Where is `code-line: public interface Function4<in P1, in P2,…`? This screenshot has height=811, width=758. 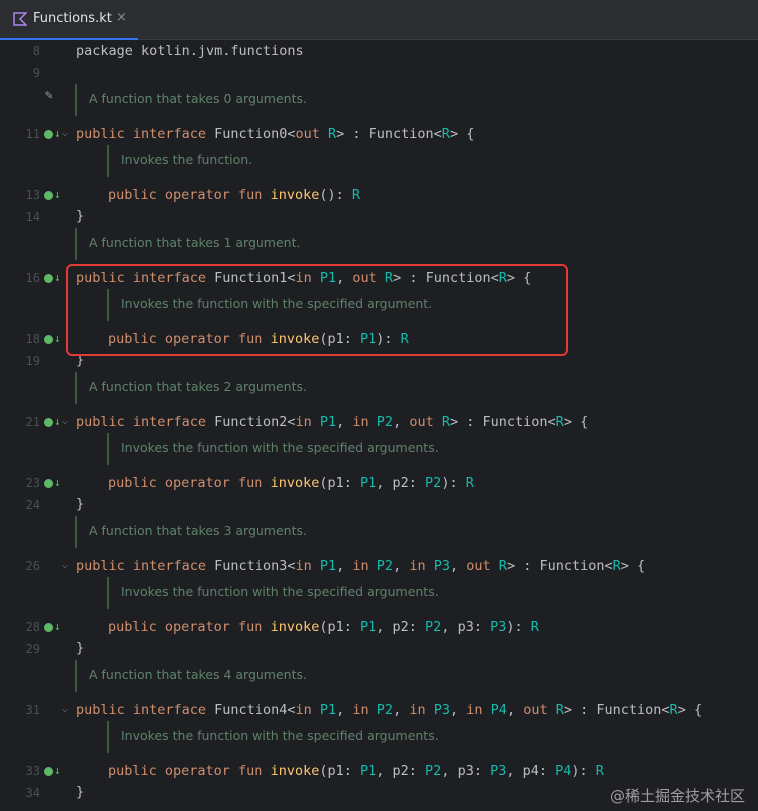
code-line: public interface Function4<in P1, in P2,… is located at coordinates (389, 710).